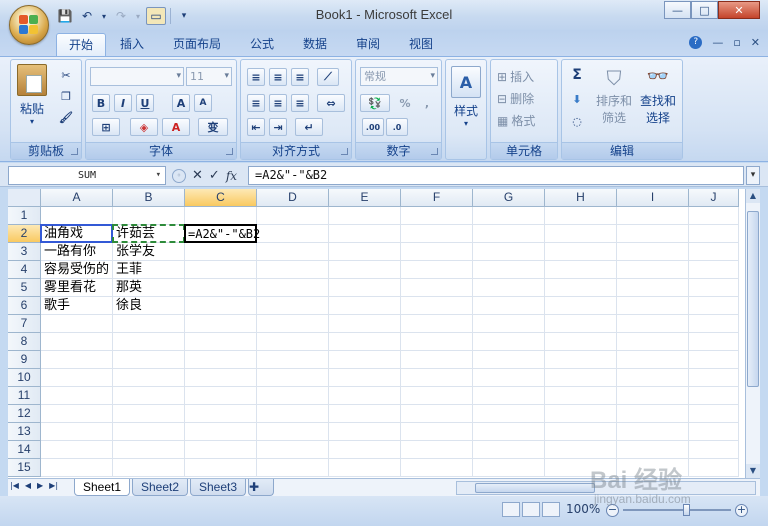 This screenshot has width=768, height=526. What do you see at coordinates (160, 487) in the screenshot?
I see `sheet-tab-2: Sheet2` at bounding box center [160, 487].